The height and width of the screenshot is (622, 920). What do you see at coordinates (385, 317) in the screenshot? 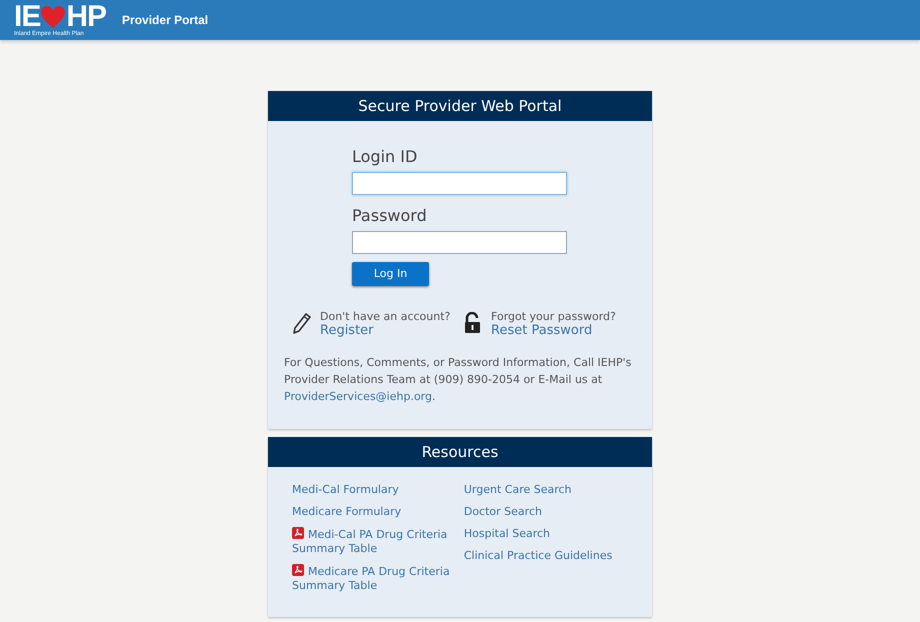
I see `prompt-text: Don't have an account?` at bounding box center [385, 317].